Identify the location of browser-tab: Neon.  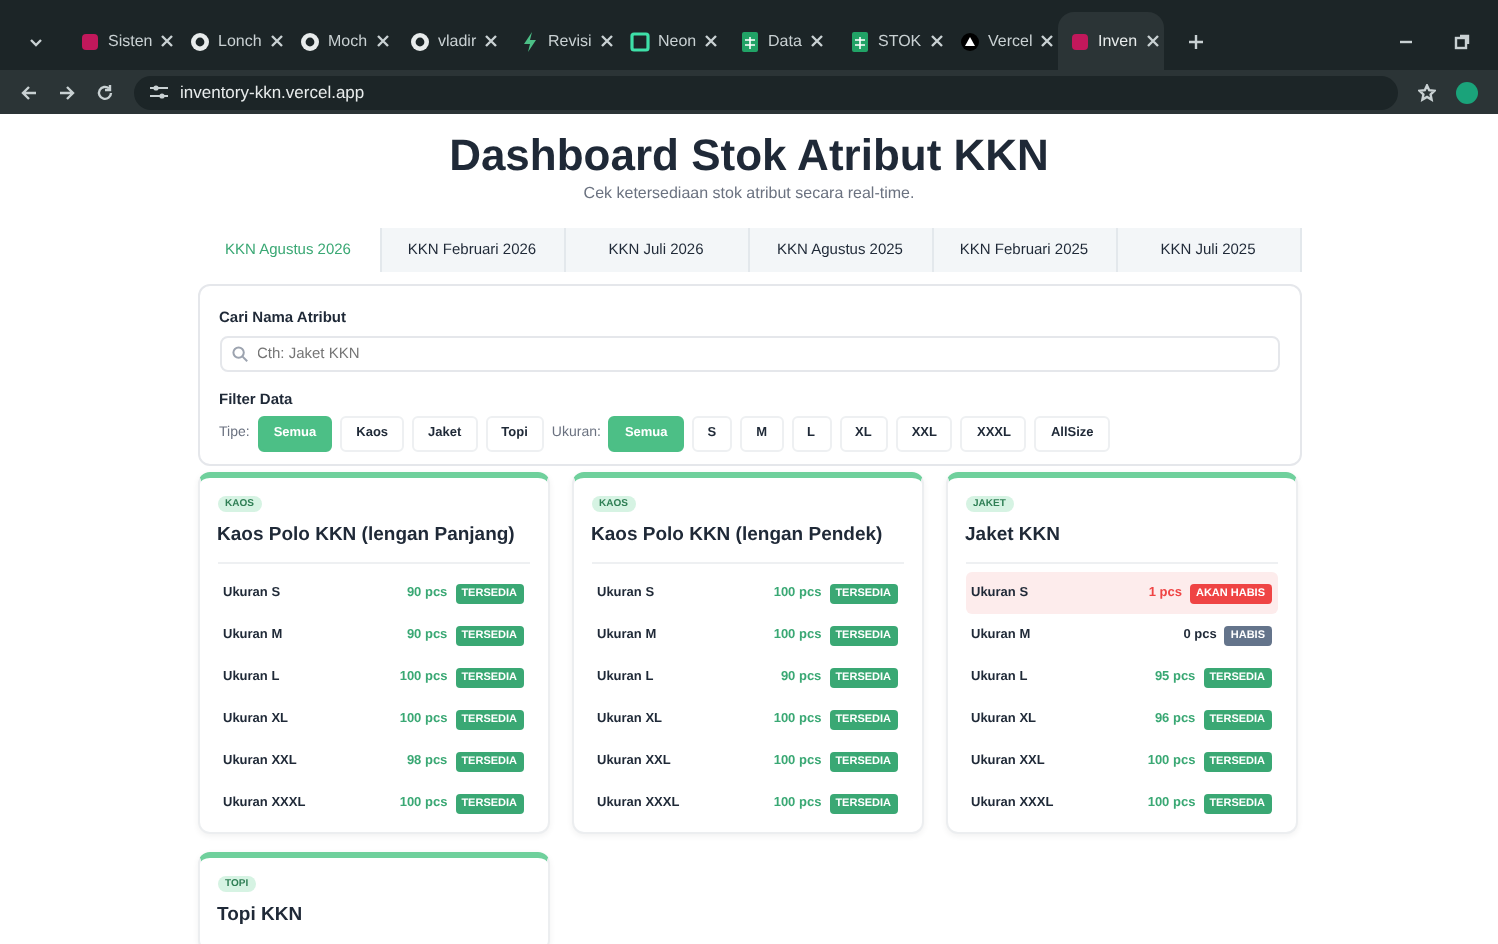
(671, 41).